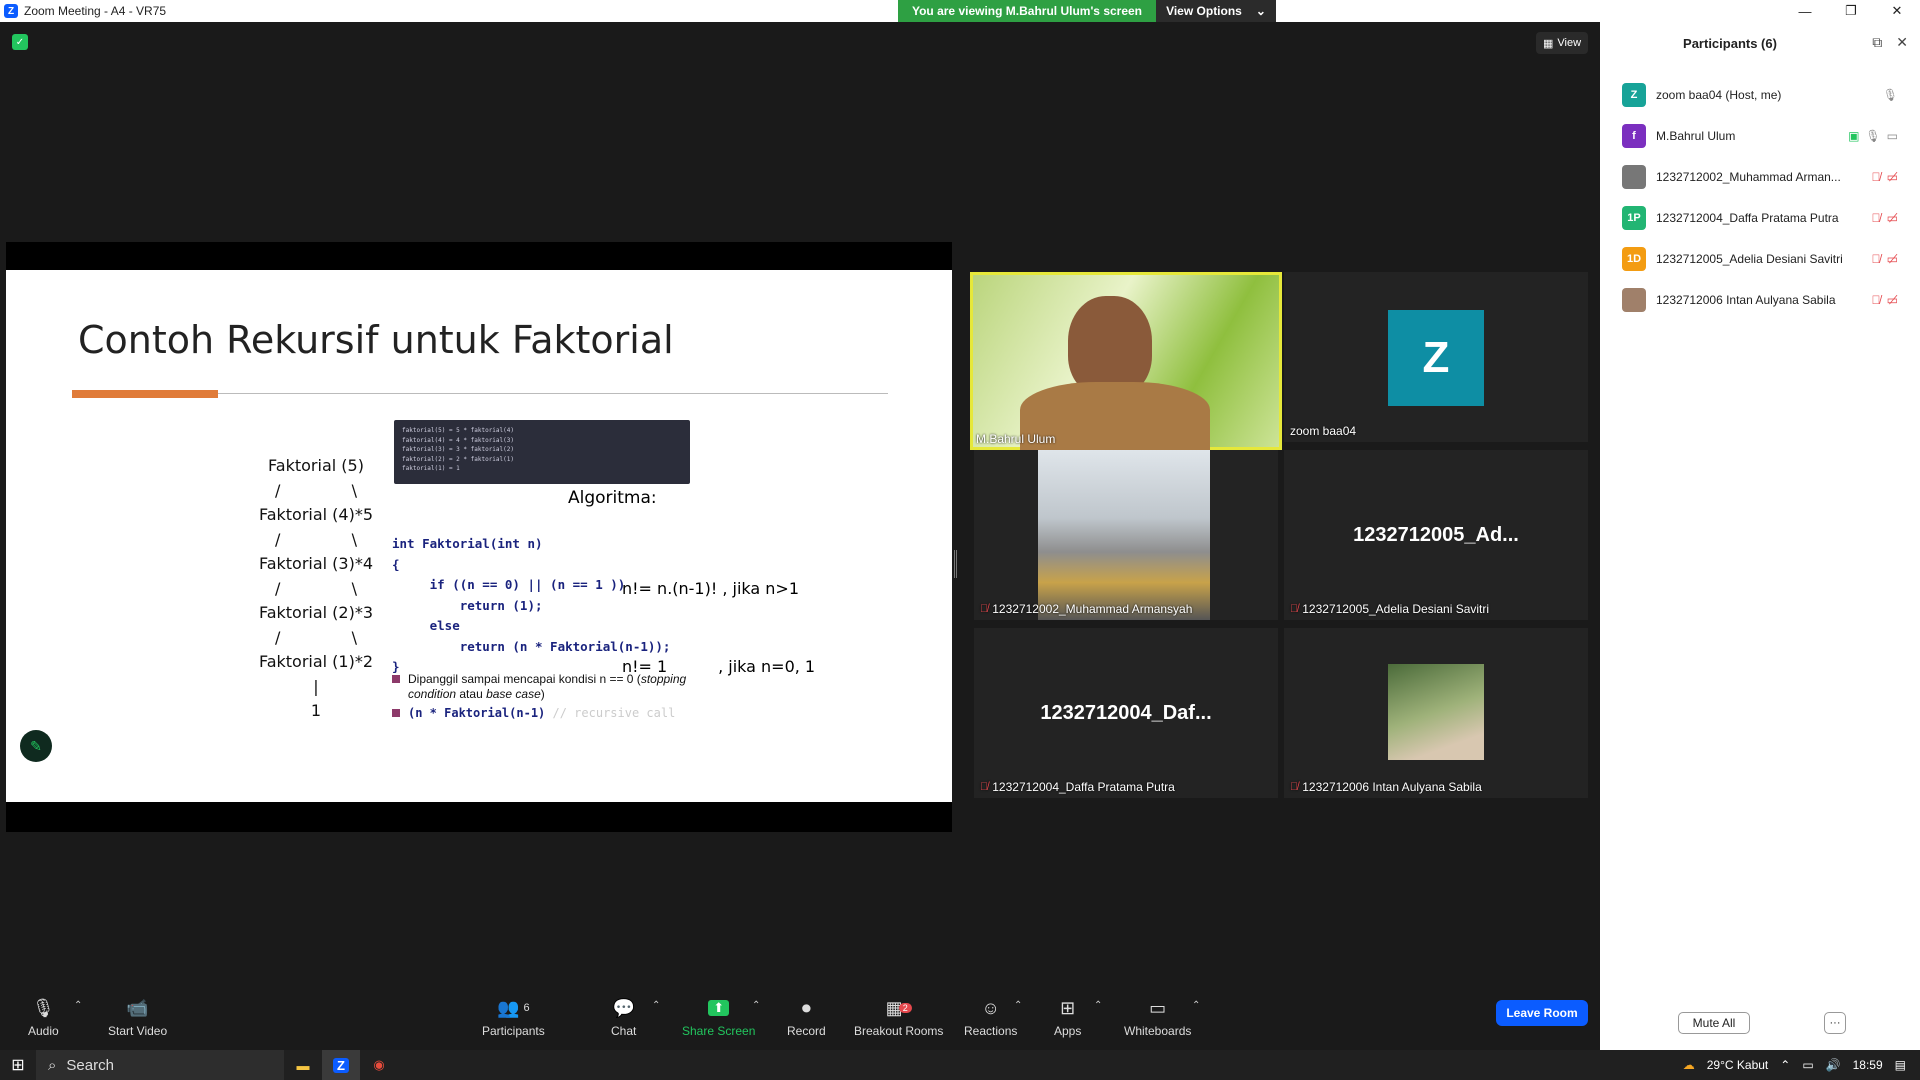 Image resolution: width=1920 pixels, height=1080 pixels. What do you see at coordinates (806, 1007) in the screenshot?
I see `record-icon: ⏺` at bounding box center [806, 1007].